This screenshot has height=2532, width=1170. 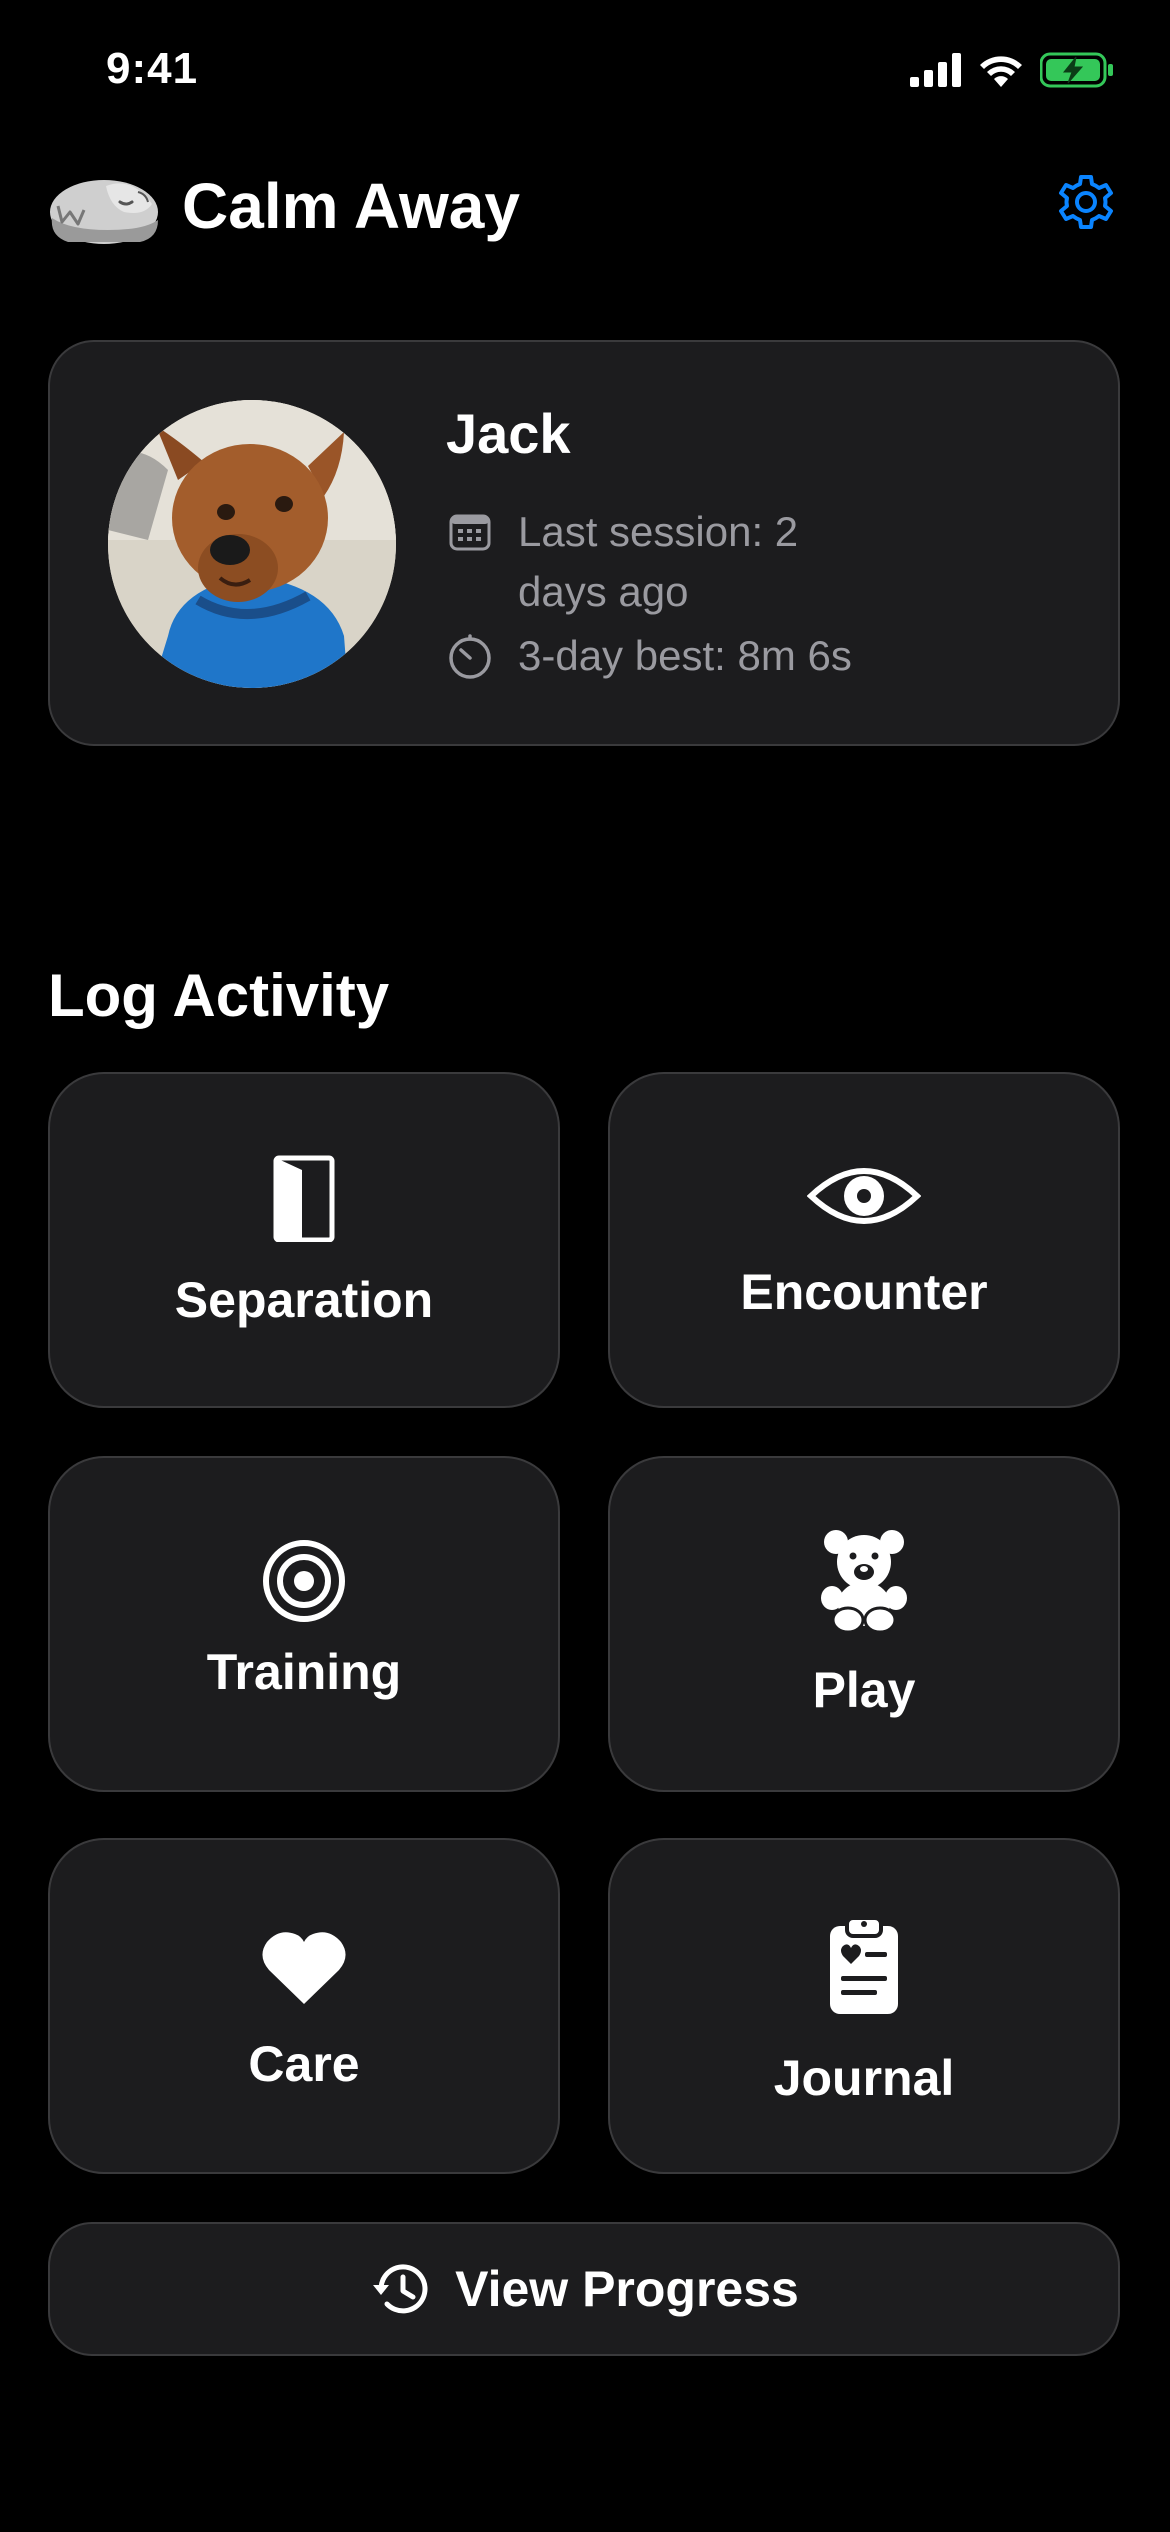 I want to click on separation-tile: Separation, so click(x=304, y=1240).